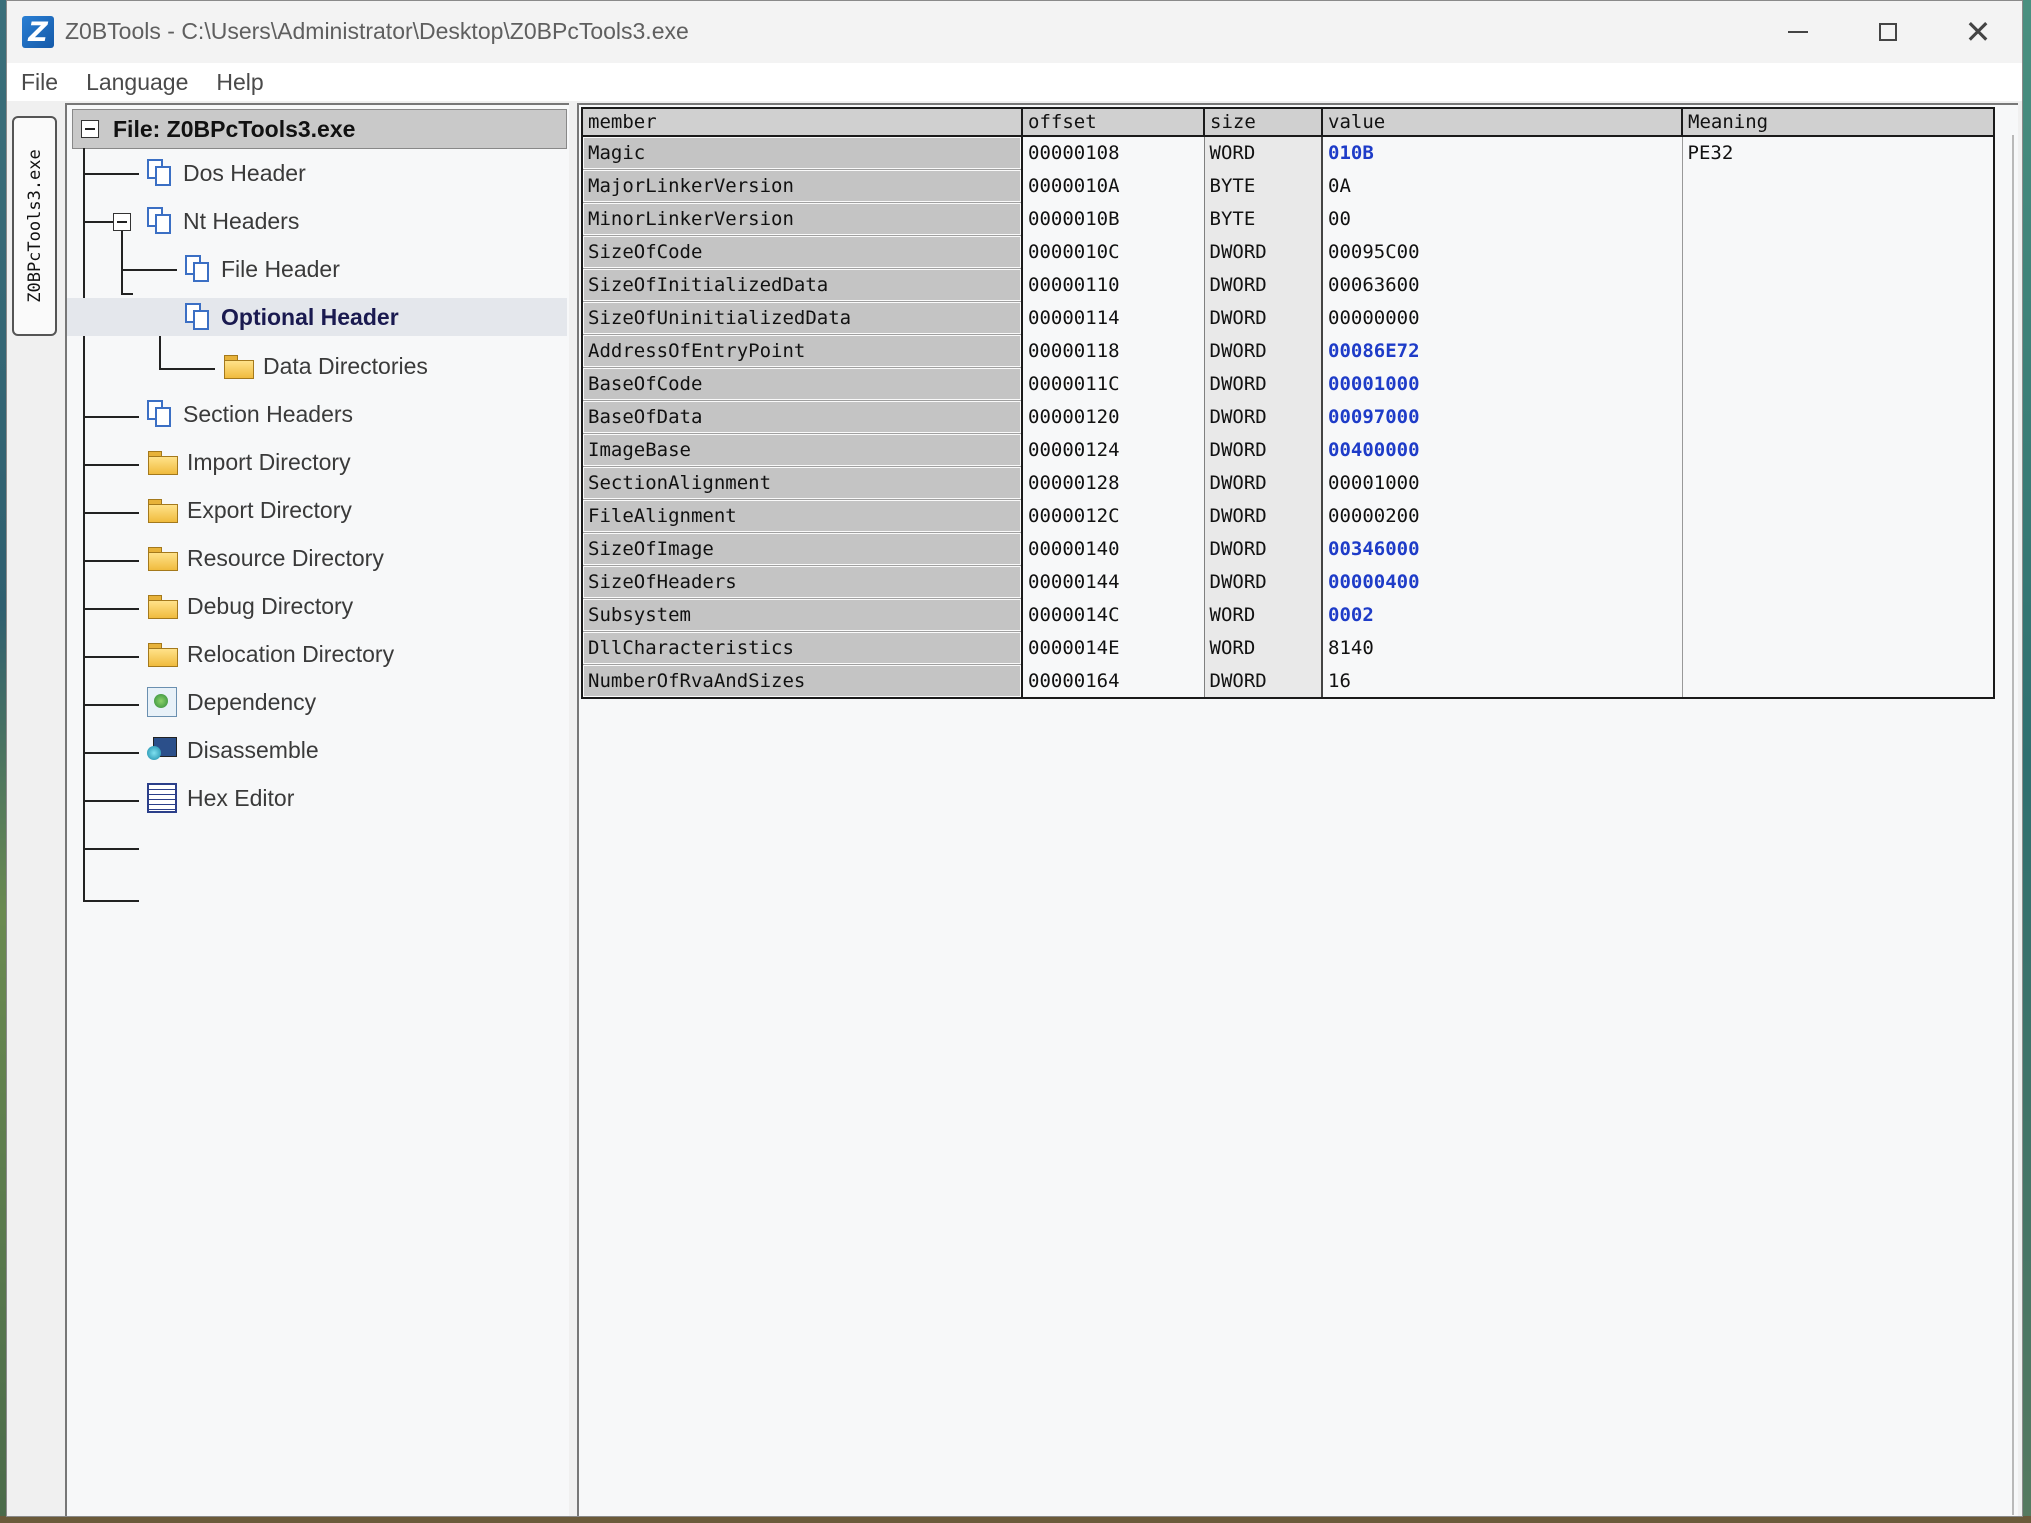 This screenshot has width=2031, height=1523. What do you see at coordinates (285, 557) in the screenshot?
I see `tree-node-label: Resource Directory` at bounding box center [285, 557].